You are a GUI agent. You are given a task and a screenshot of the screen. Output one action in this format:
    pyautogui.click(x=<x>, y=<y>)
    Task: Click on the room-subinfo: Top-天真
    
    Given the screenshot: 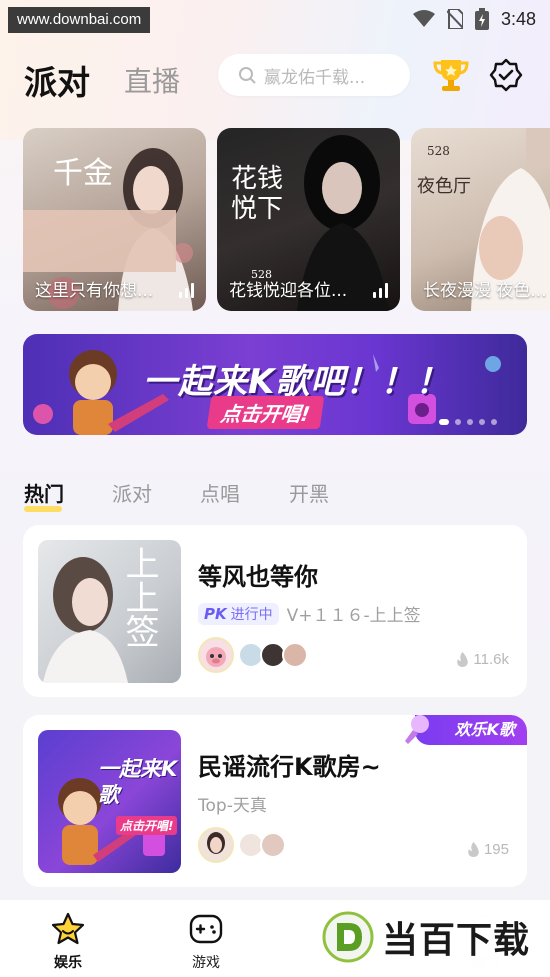 What is the action you would take?
    pyautogui.click(x=232, y=803)
    